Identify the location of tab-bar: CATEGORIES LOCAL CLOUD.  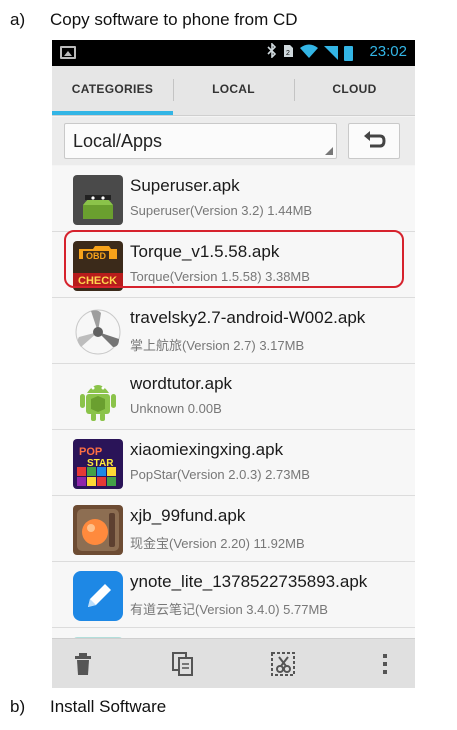
(233, 91).